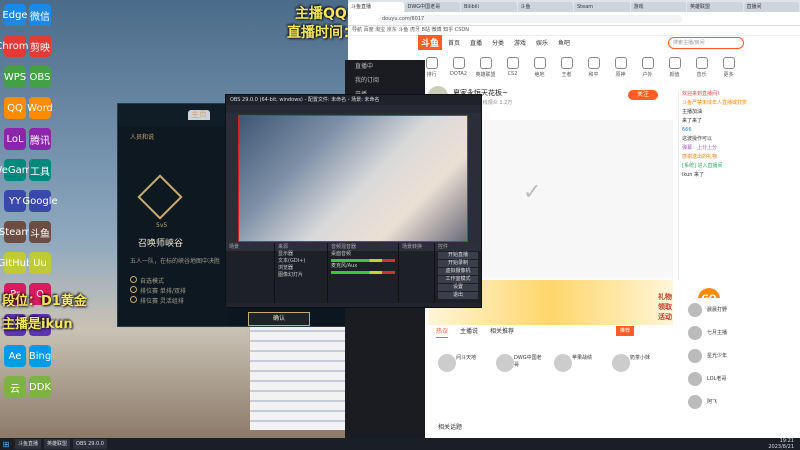 The width and height of the screenshot is (800, 450). What do you see at coordinates (520, 377) in the screenshot?
I see `related-card: DWG中国老哥` at bounding box center [520, 377].